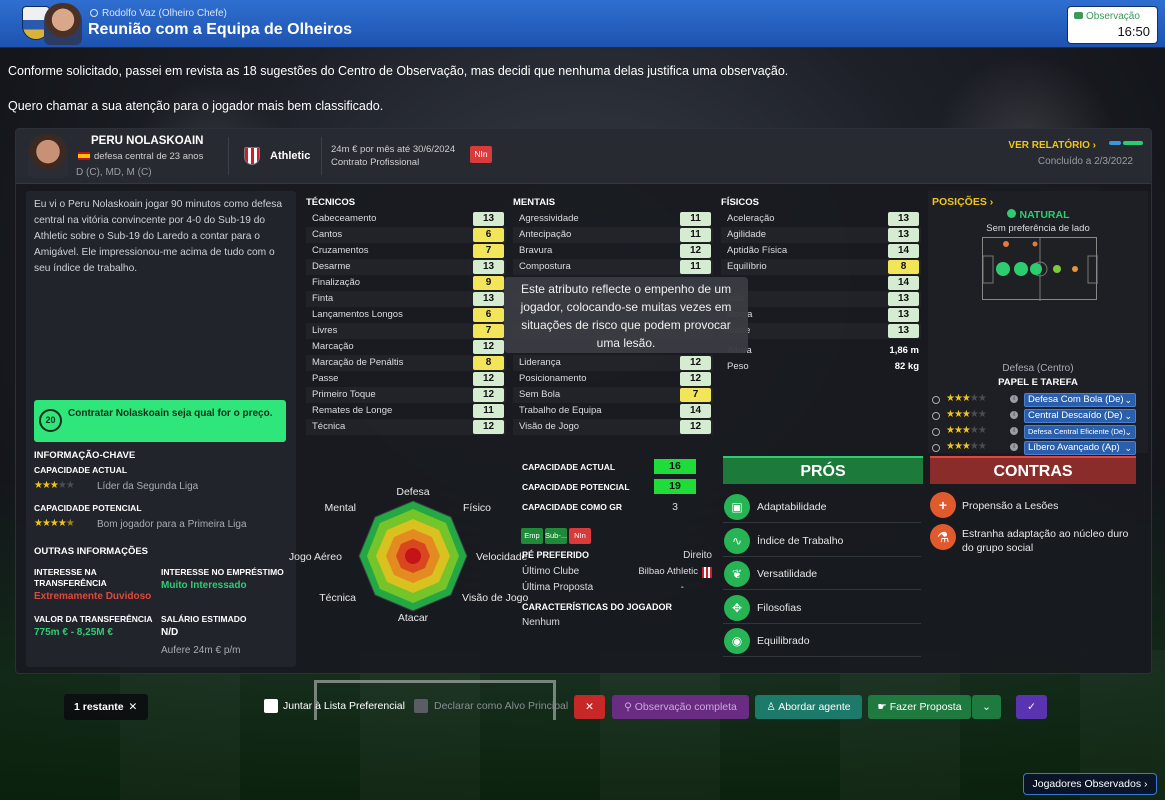 The height and width of the screenshot is (800, 1165). Describe the element at coordinates (406, 251) in the screenshot. I see `attribute-row: Cruzamentos 7` at that location.